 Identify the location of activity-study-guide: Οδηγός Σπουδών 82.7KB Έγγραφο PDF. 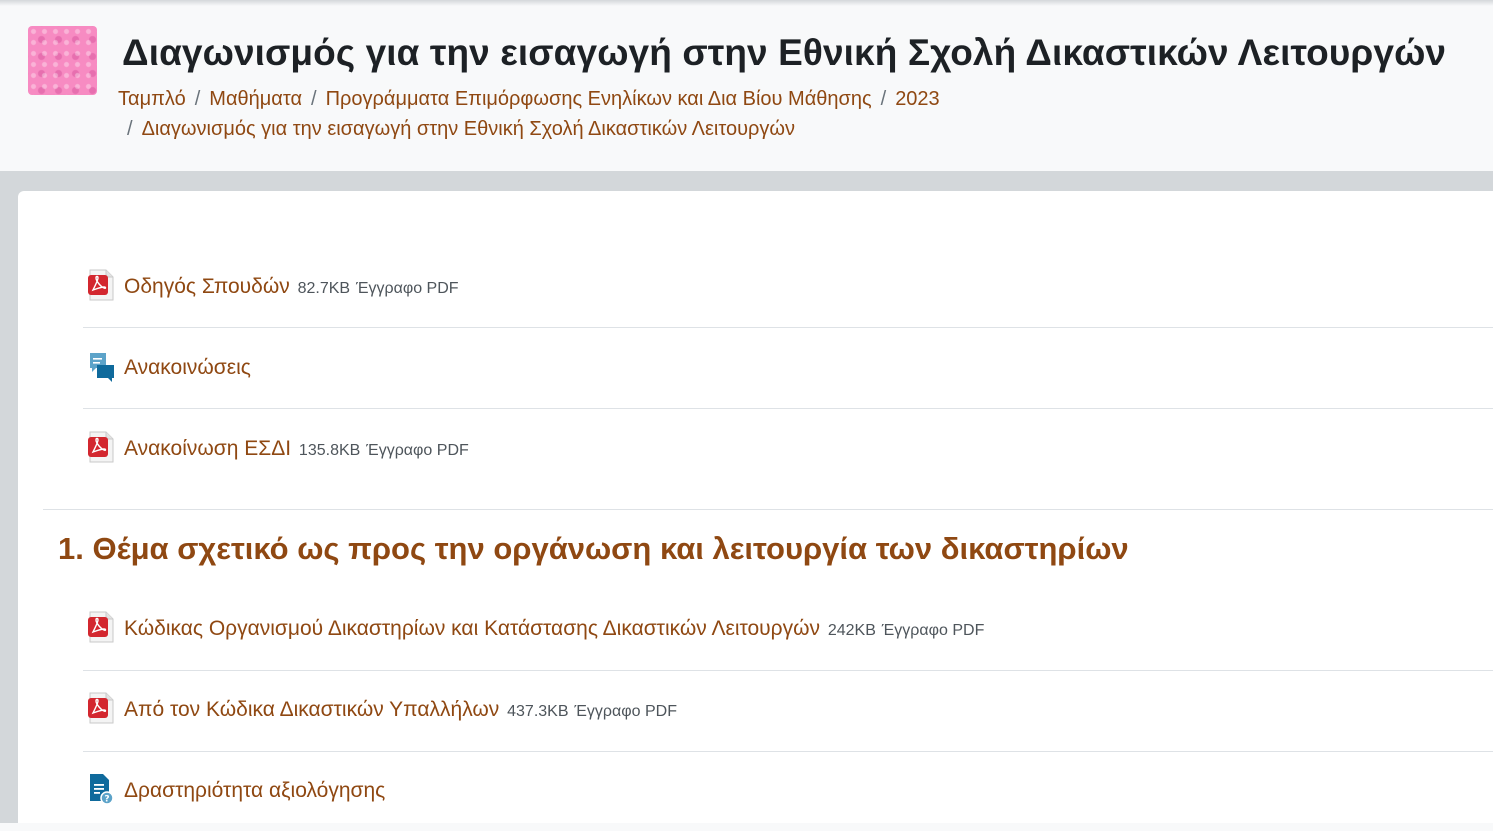
(788, 287).